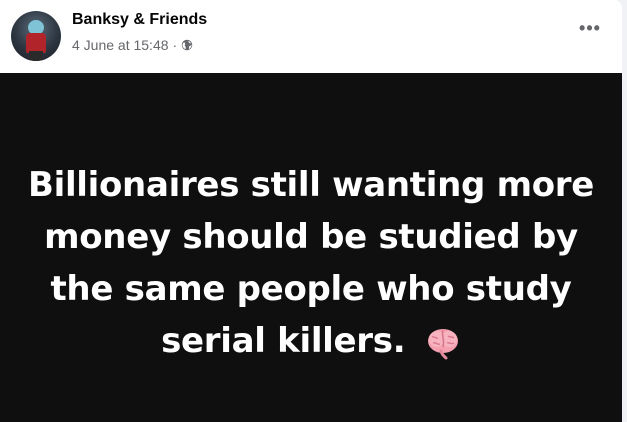 The image size is (627, 422). I want to click on post-meta: 4 June at 15:48 ·, so click(132, 45).